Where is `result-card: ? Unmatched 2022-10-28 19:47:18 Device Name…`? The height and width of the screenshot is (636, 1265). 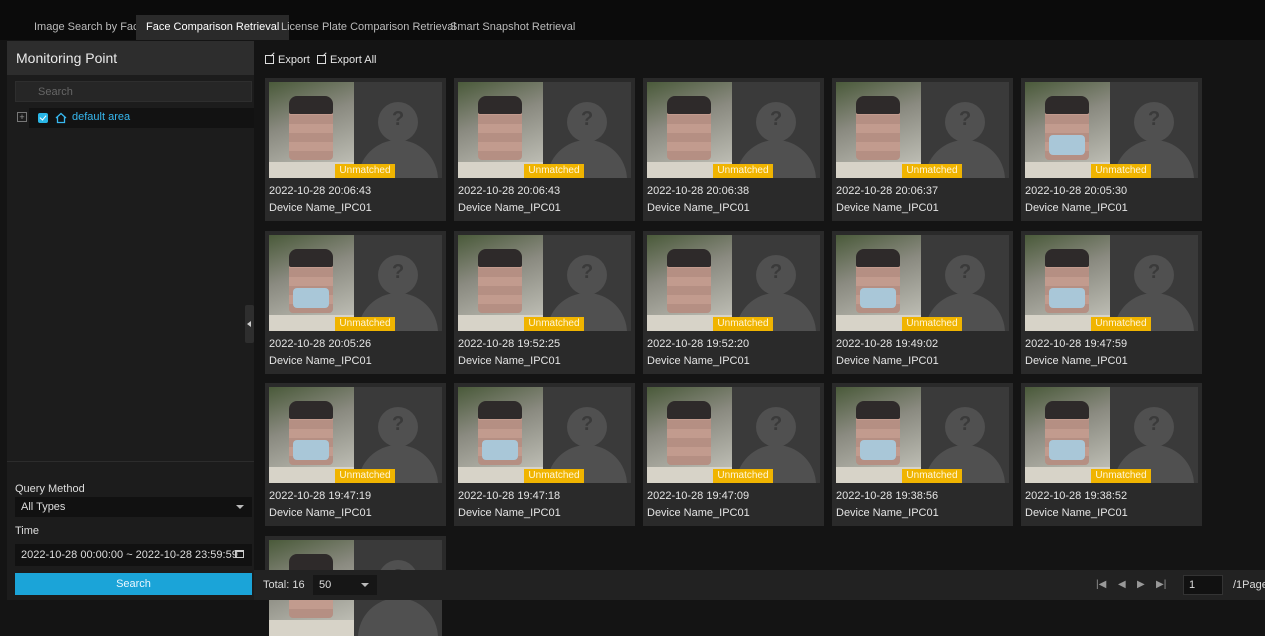
result-card: ? Unmatched 2022-10-28 19:47:18 Device Name… is located at coordinates (544, 454).